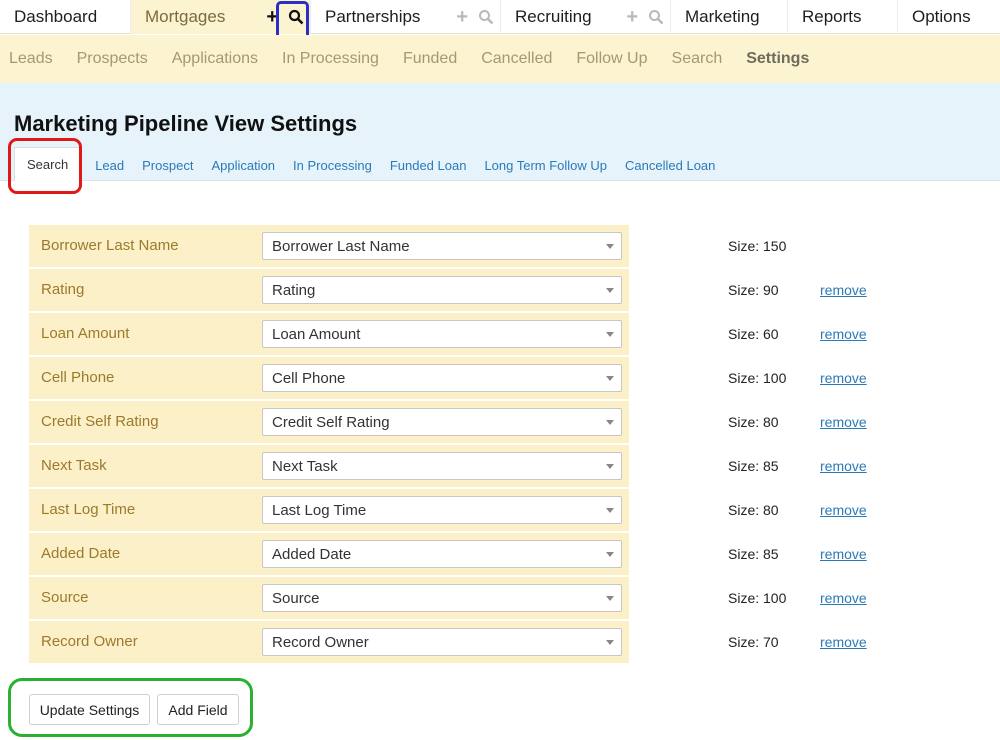 This screenshot has height=740, width=1000. Describe the element at coordinates (63, 289) in the screenshot. I see `field-label: Rating` at that location.